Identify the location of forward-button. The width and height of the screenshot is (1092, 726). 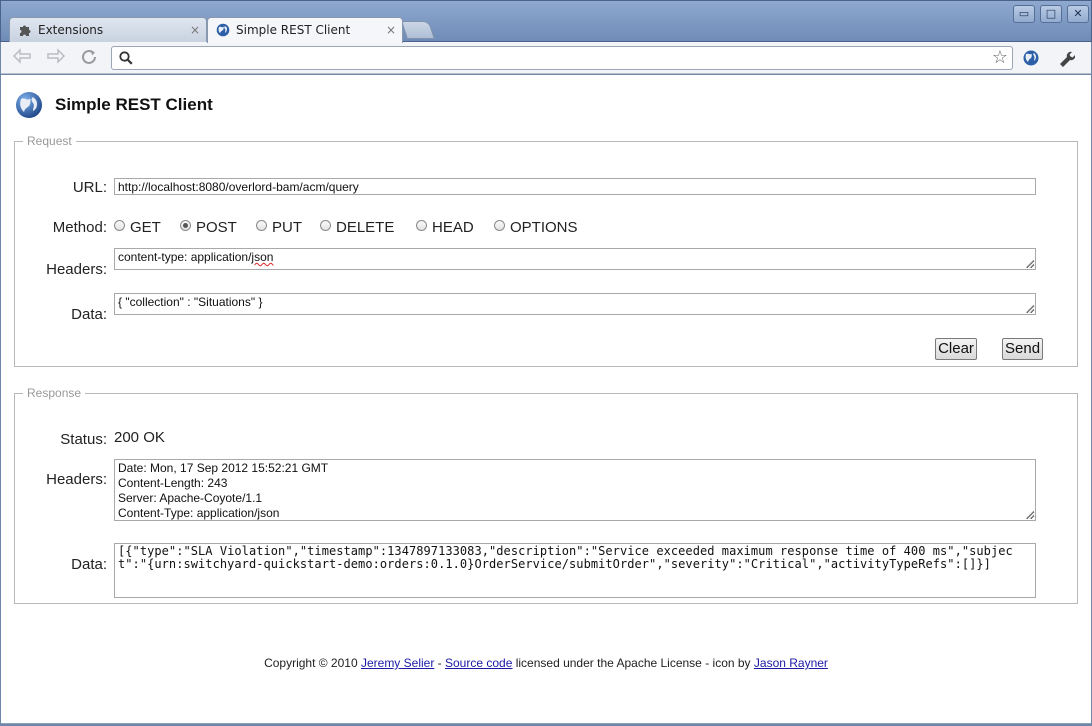
(56, 58).